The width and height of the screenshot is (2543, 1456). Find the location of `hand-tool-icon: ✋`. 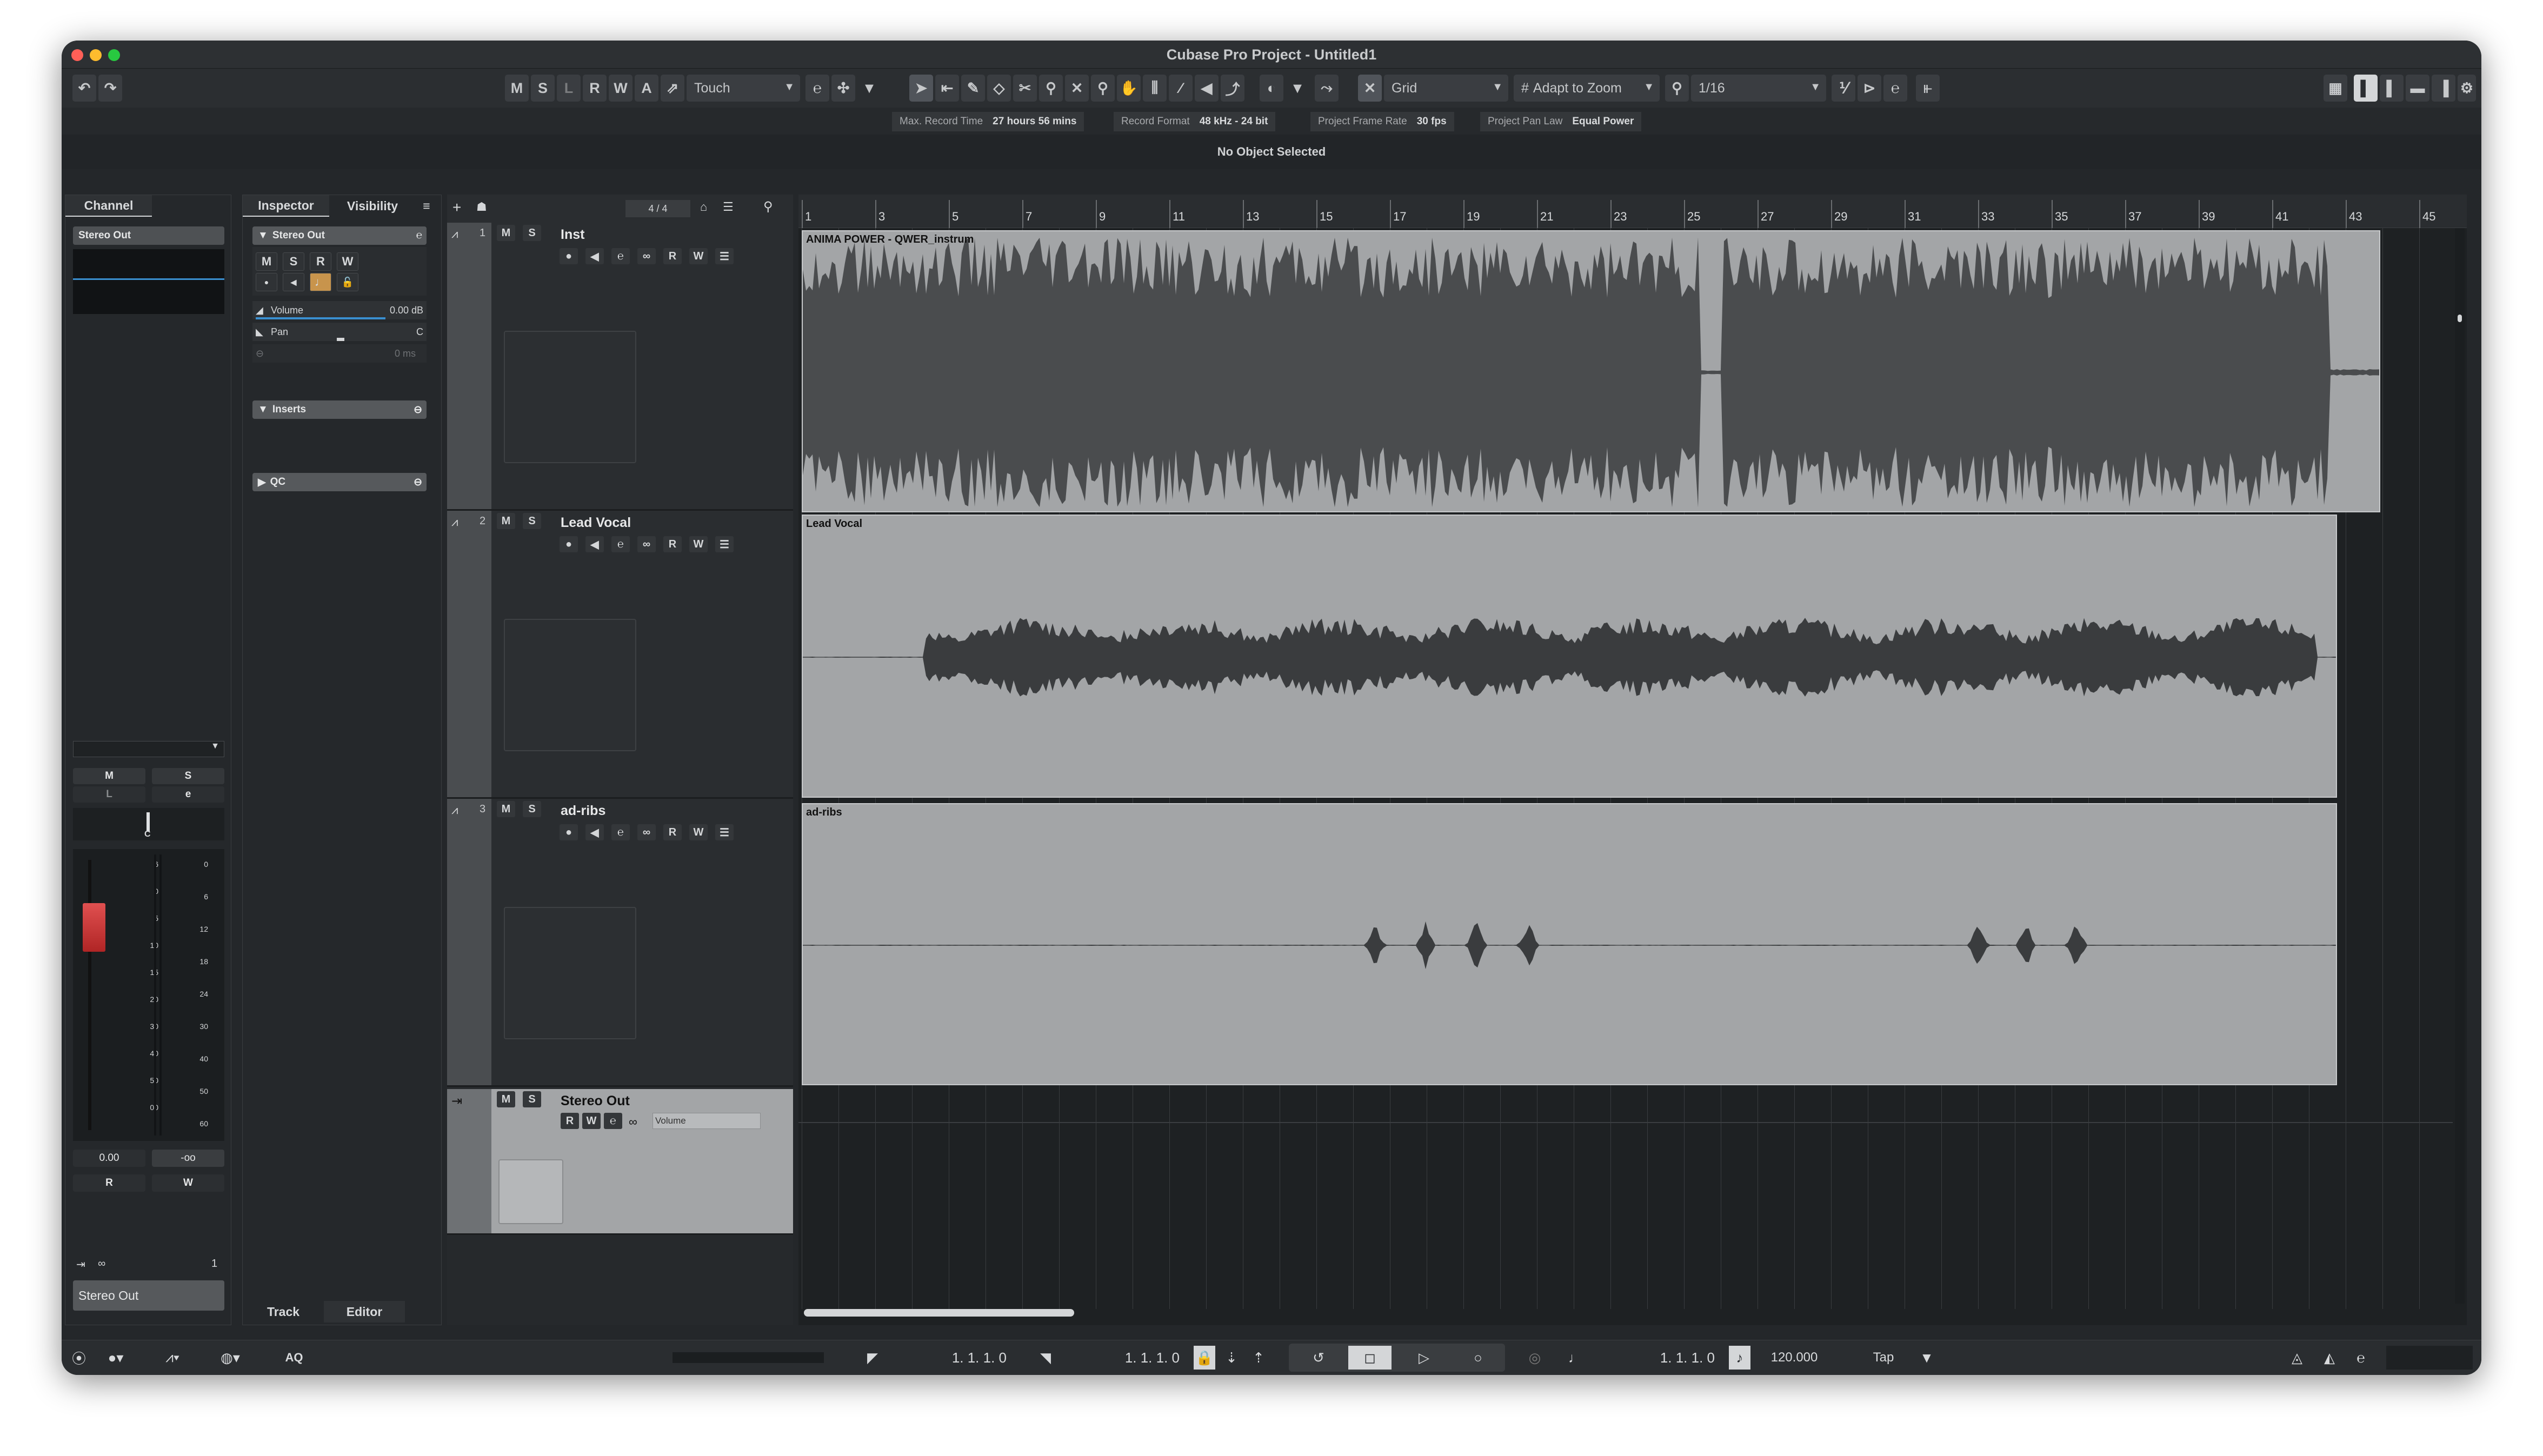

hand-tool-icon: ✋ is located at coordinates (1129, 89).